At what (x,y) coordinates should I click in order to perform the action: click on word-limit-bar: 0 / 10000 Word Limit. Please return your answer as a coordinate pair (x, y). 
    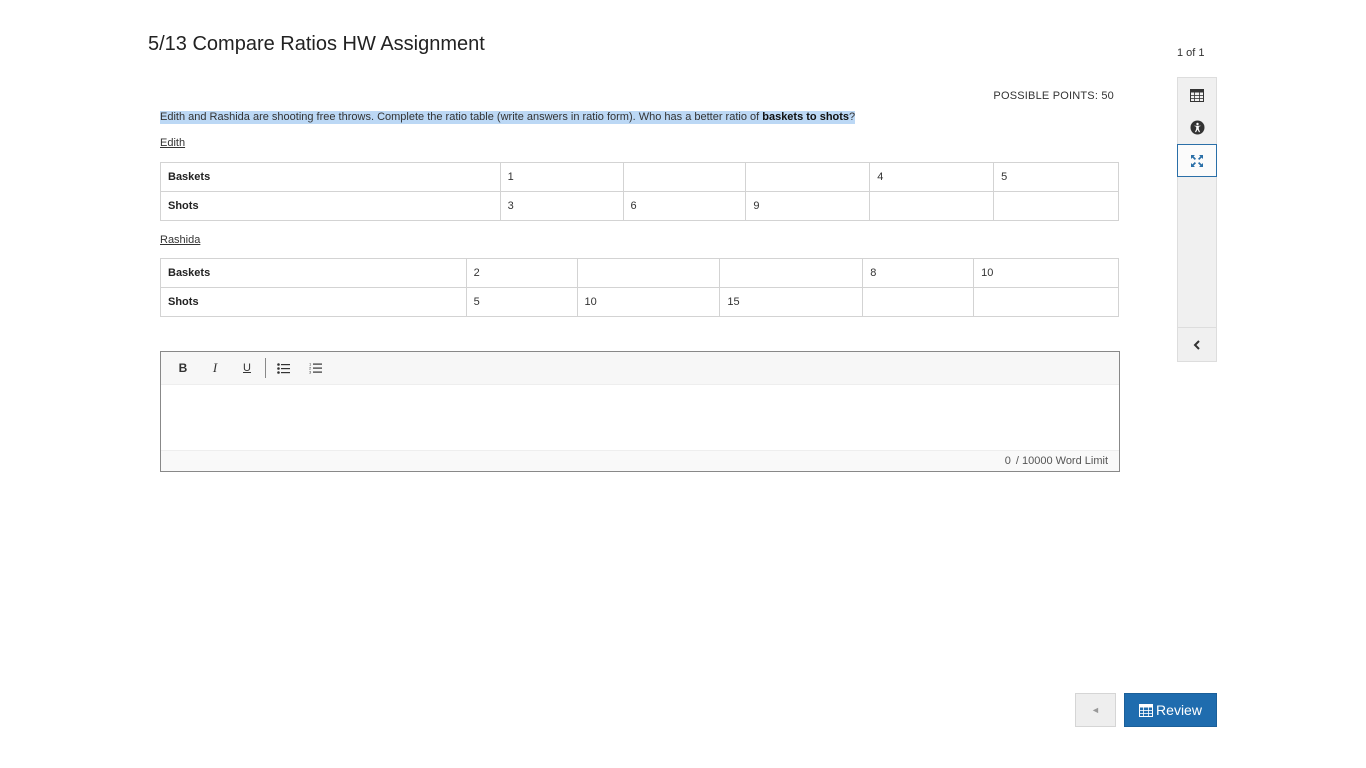
    Looking at the image, I should click on (640, 460).